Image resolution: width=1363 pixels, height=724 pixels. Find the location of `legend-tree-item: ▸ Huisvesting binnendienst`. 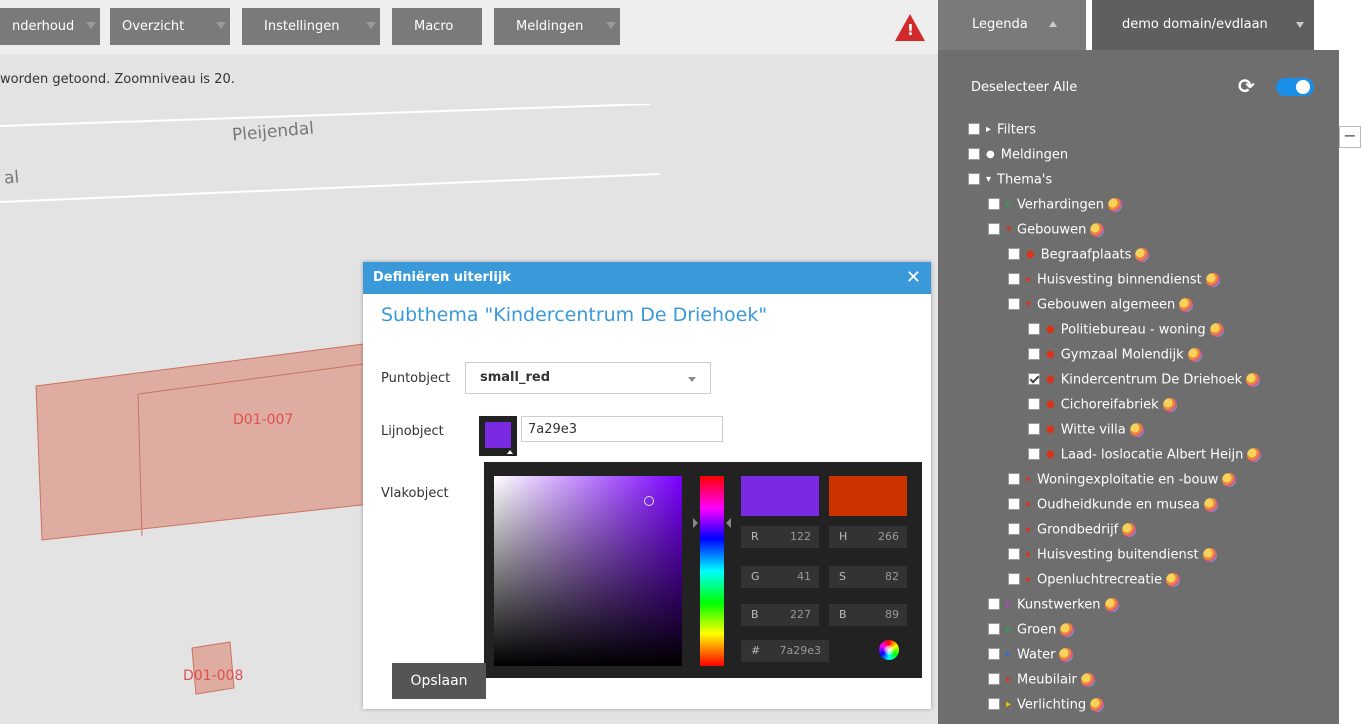

legend-tree-item: ▸ Huisvesting binnendienst is located at coordinates (1114, 280).